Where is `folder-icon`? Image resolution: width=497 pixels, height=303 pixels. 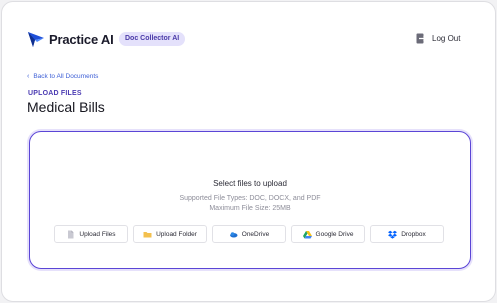 folder-icon is located at coordinates (147, 234).